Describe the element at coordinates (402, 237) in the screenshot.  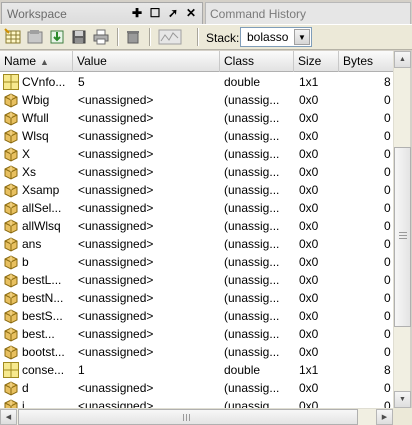
I see `vertical-scroll-thumb` at that location.